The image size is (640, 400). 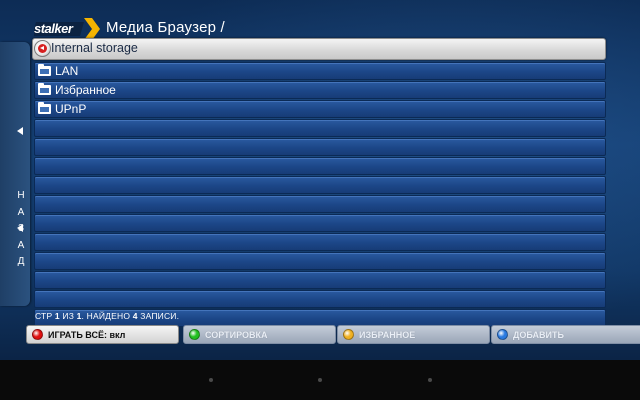 What do you see at coordinates (85, 90) in the screenshot?
I see `list-item-label: Избранное` at bounding box center [85, 90].